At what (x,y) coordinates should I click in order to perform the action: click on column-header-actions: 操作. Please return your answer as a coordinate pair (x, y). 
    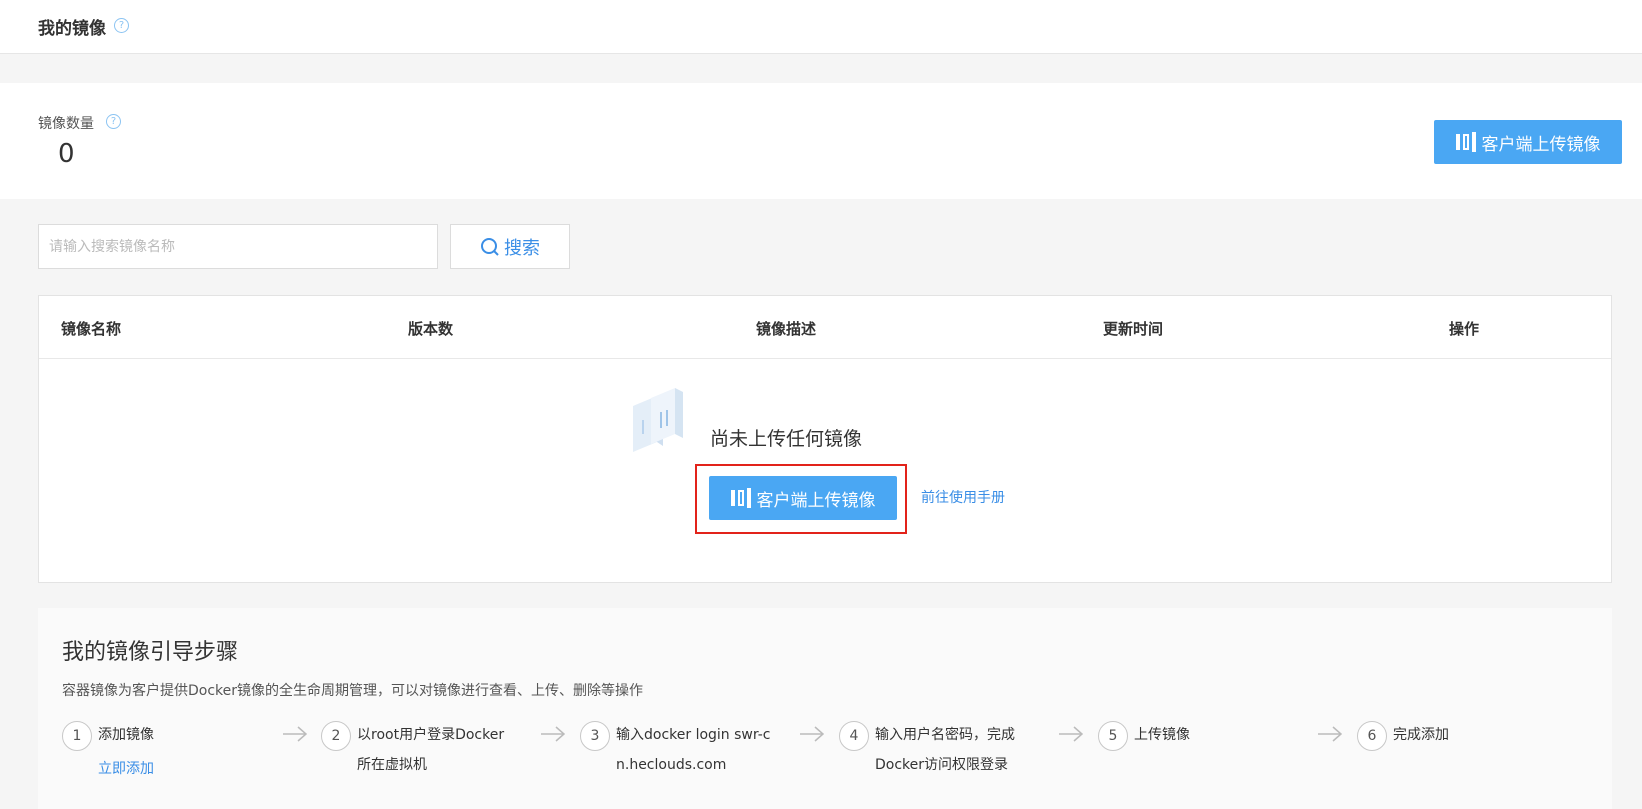
    Looking at the image, I should click on (1464, 329).